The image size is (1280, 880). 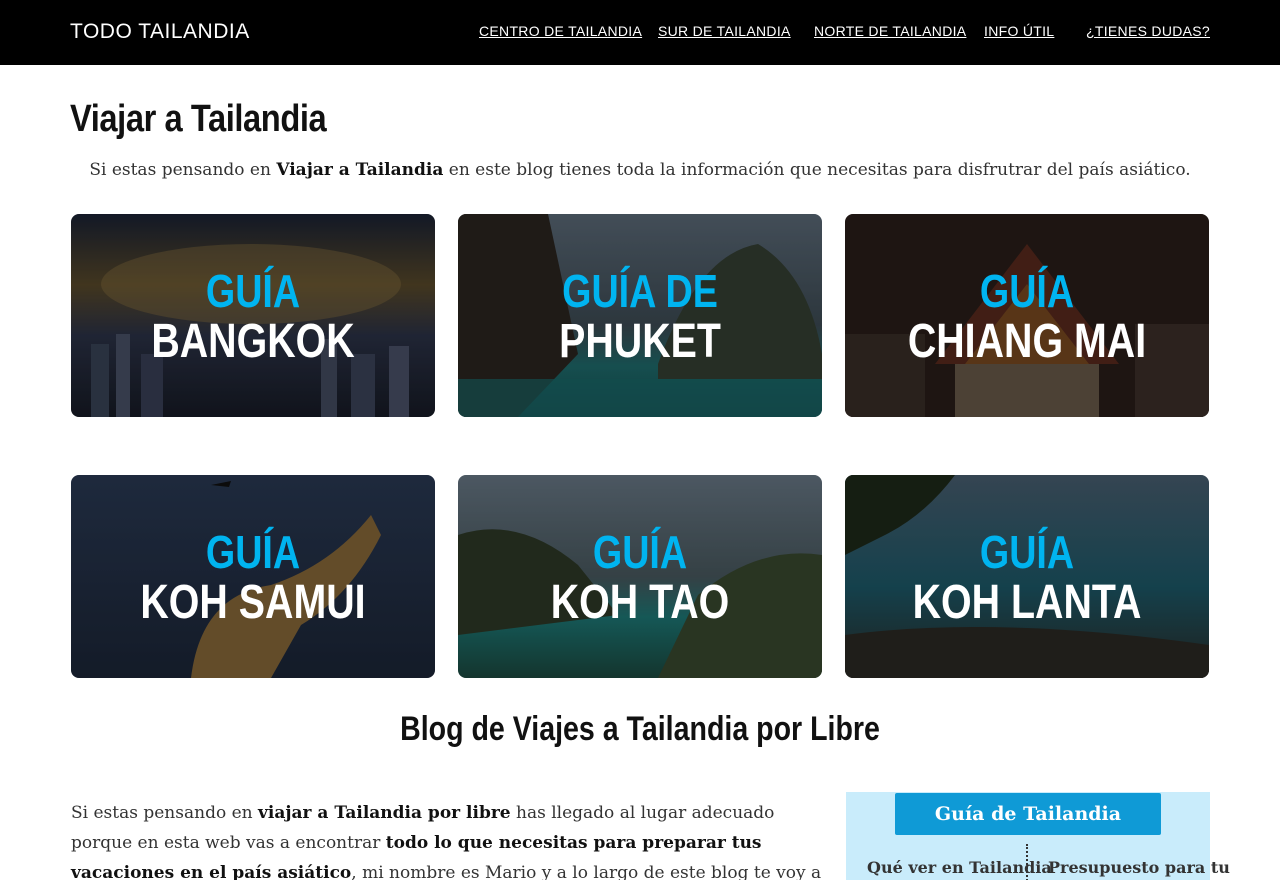 What do you see at coordinates (164, 813) in the screenshot?
I see `body-text-segment: Si estas pensando en` at bounding box center [164, 813].